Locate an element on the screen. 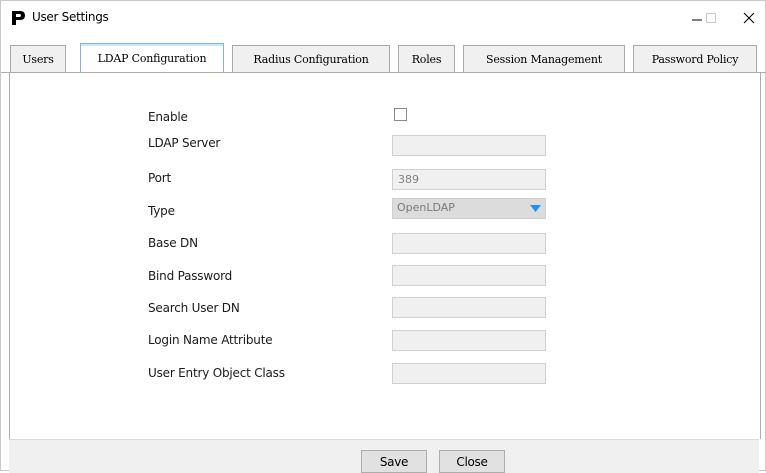 The width and height of the screenshot is (766, 473). ldap-server-field is located at coordinates (469, 145).